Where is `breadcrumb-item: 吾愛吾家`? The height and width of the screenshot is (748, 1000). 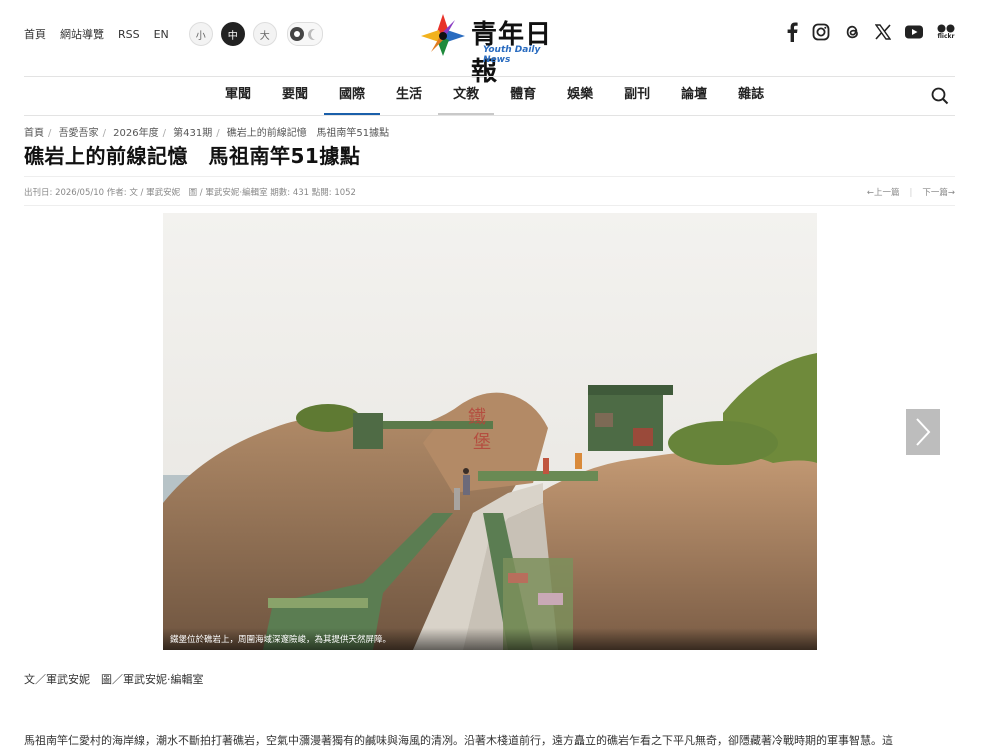 breadcrumb-item: 吾愛吾家 is located at coordinates (79, 133).